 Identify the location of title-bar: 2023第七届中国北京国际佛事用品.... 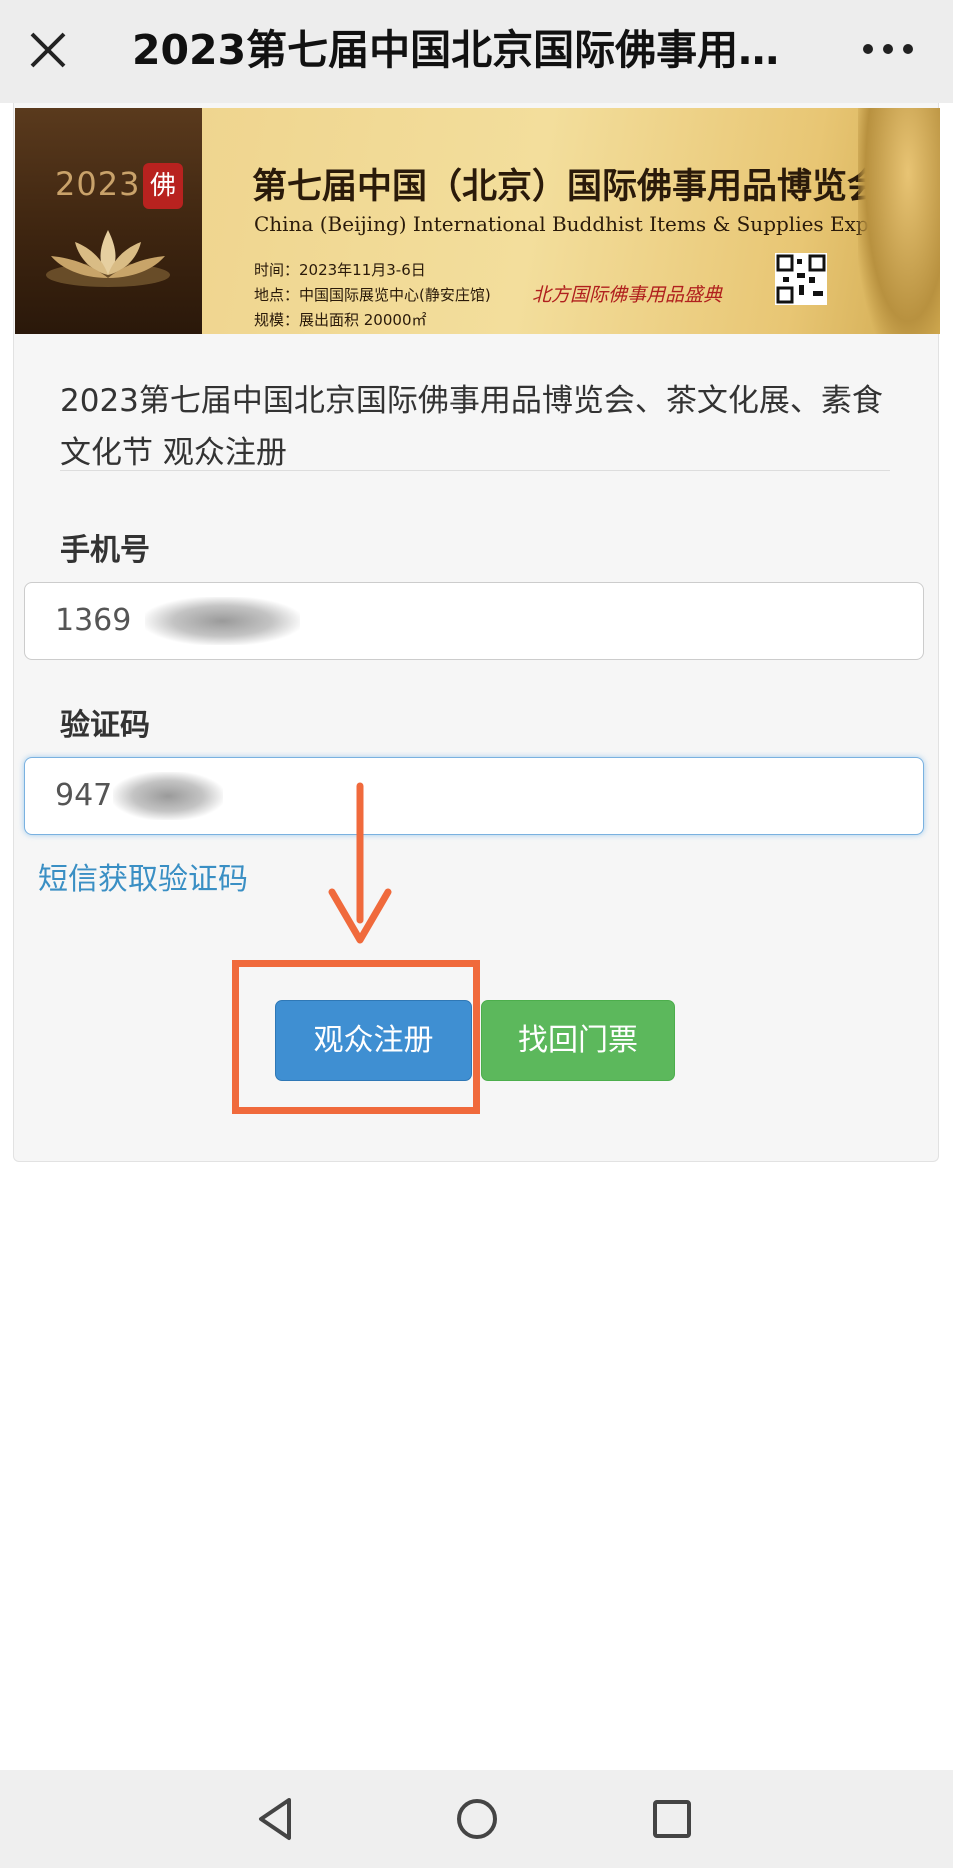
(476, 51).